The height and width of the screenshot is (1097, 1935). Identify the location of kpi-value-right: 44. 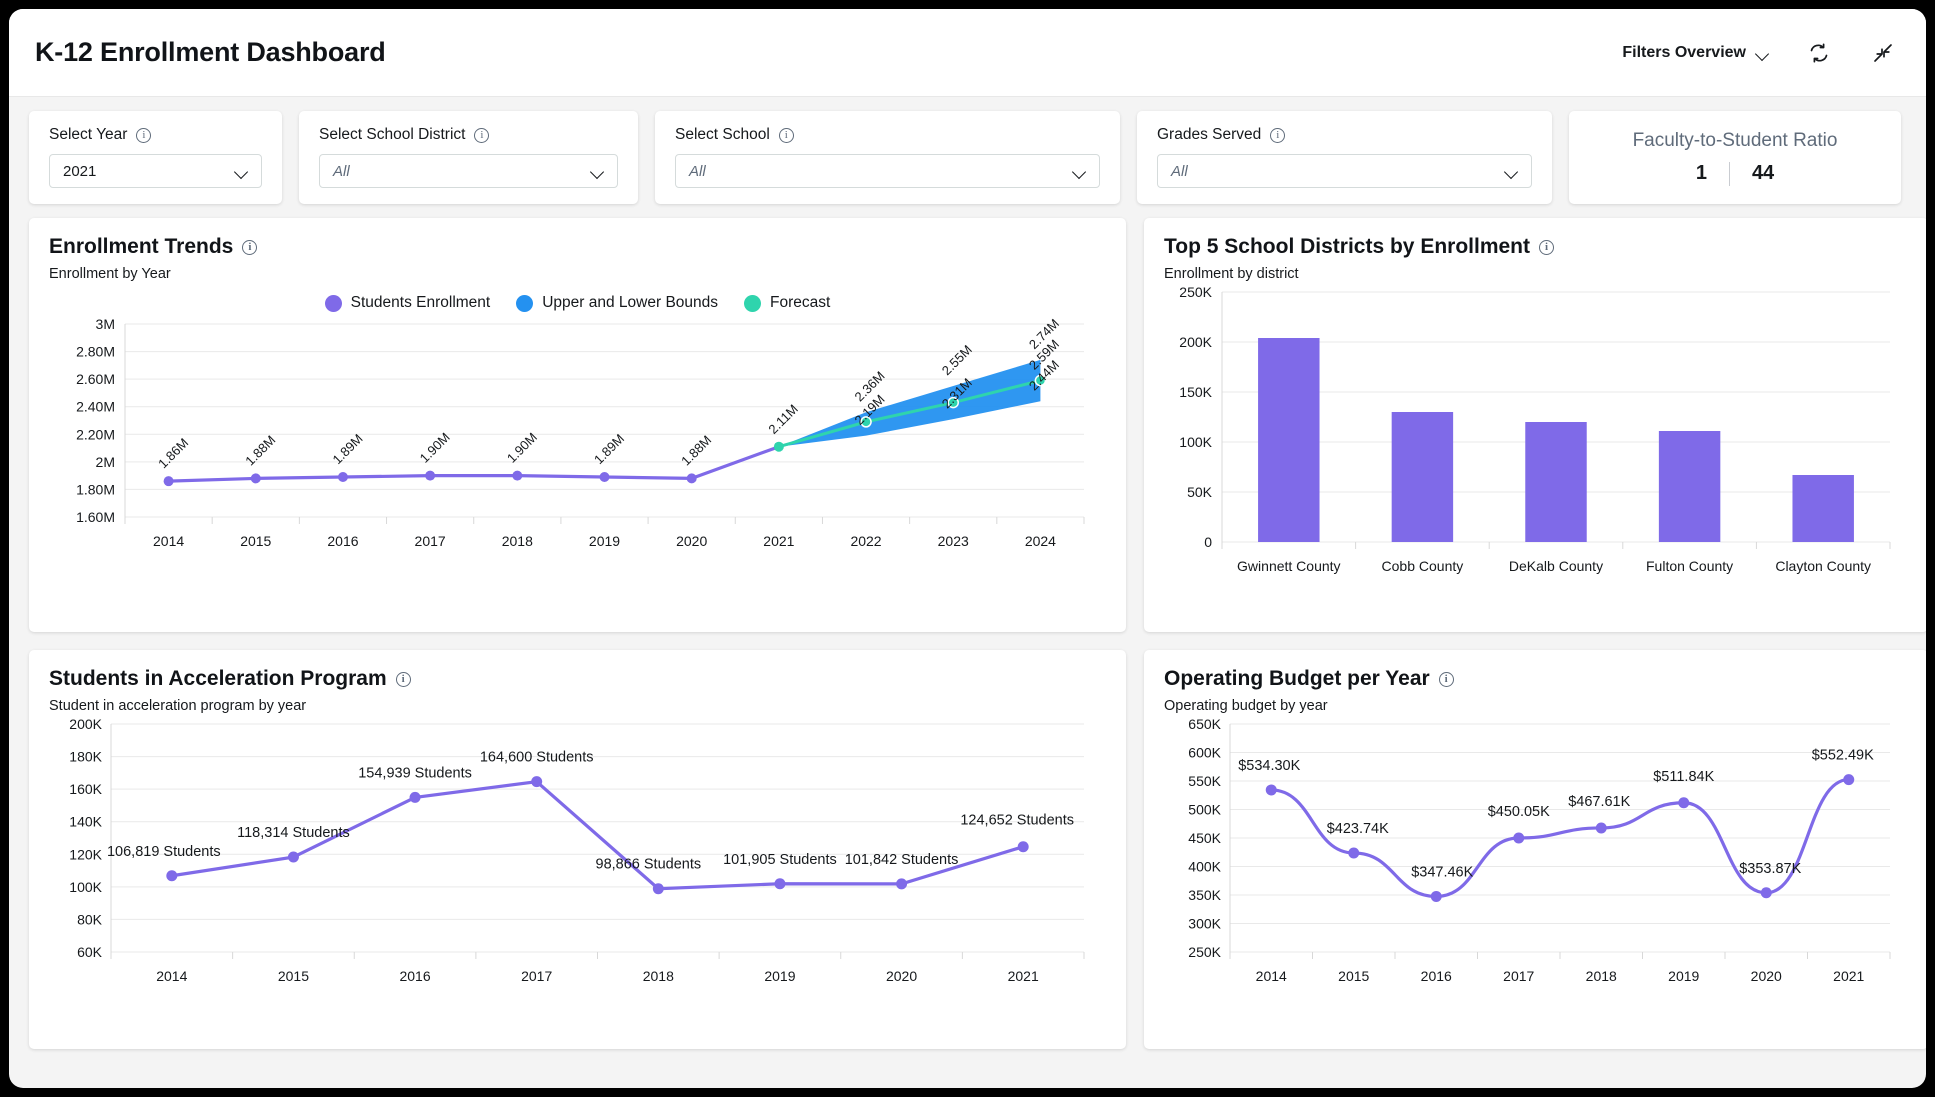
(1763, 173).